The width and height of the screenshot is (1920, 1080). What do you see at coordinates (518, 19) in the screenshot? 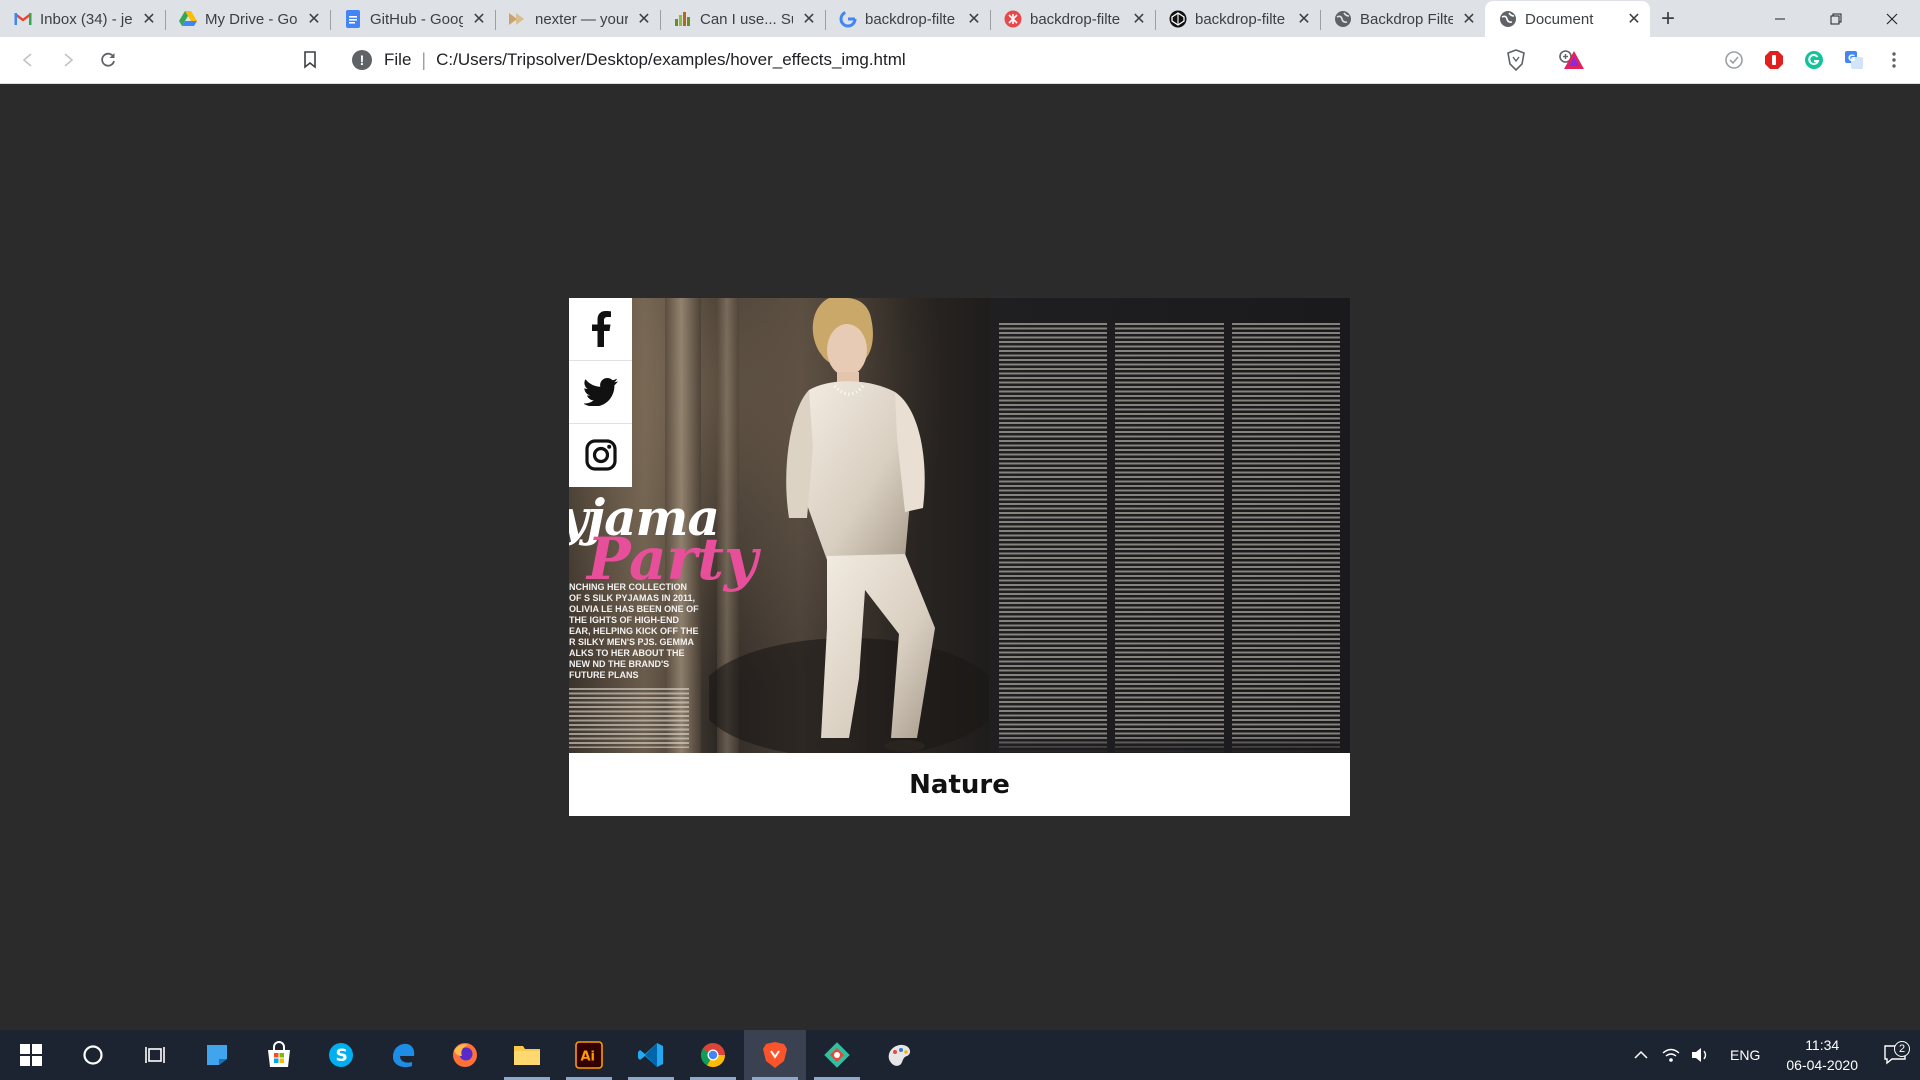
I see `nexter-icon` at bounding box center [518, 19].